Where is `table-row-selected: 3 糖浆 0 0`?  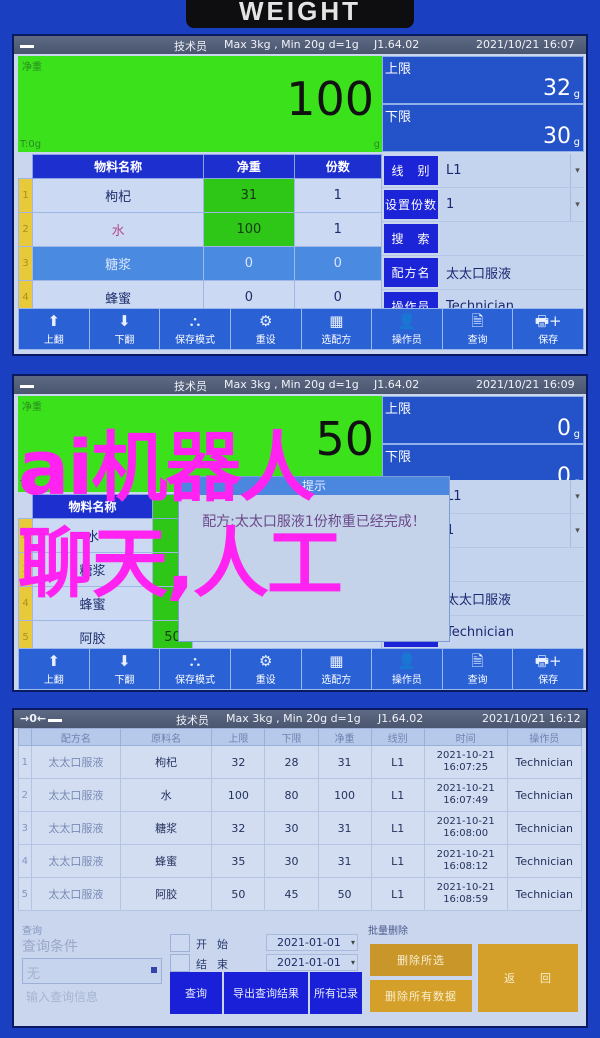 table-row-selected: 3 糖浆 0 0 is located at coordinates (200, 263).